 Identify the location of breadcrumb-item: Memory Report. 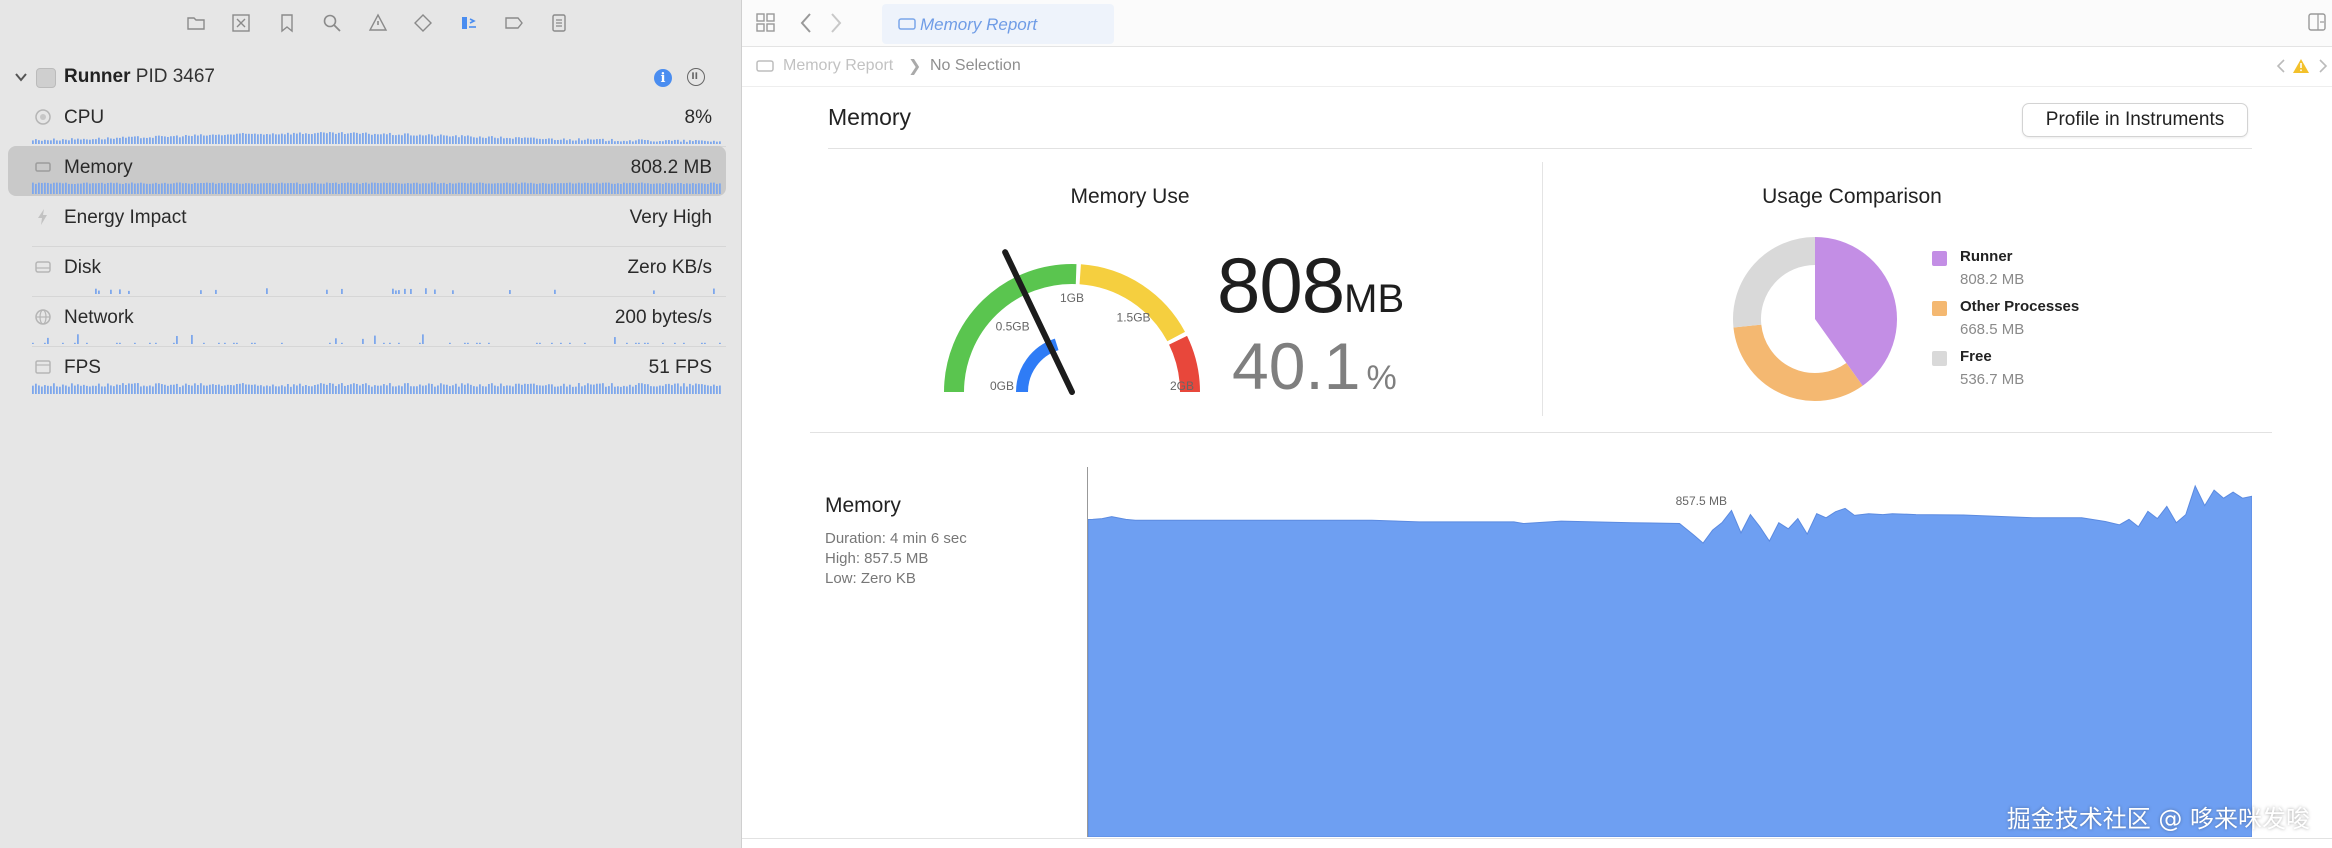
(838, 66).